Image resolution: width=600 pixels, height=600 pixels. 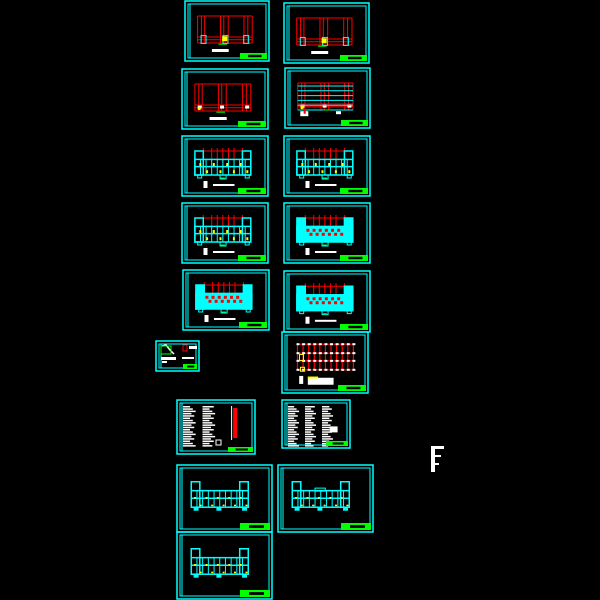 I want to click on stray-block-stem, so click(x=433, y=459).